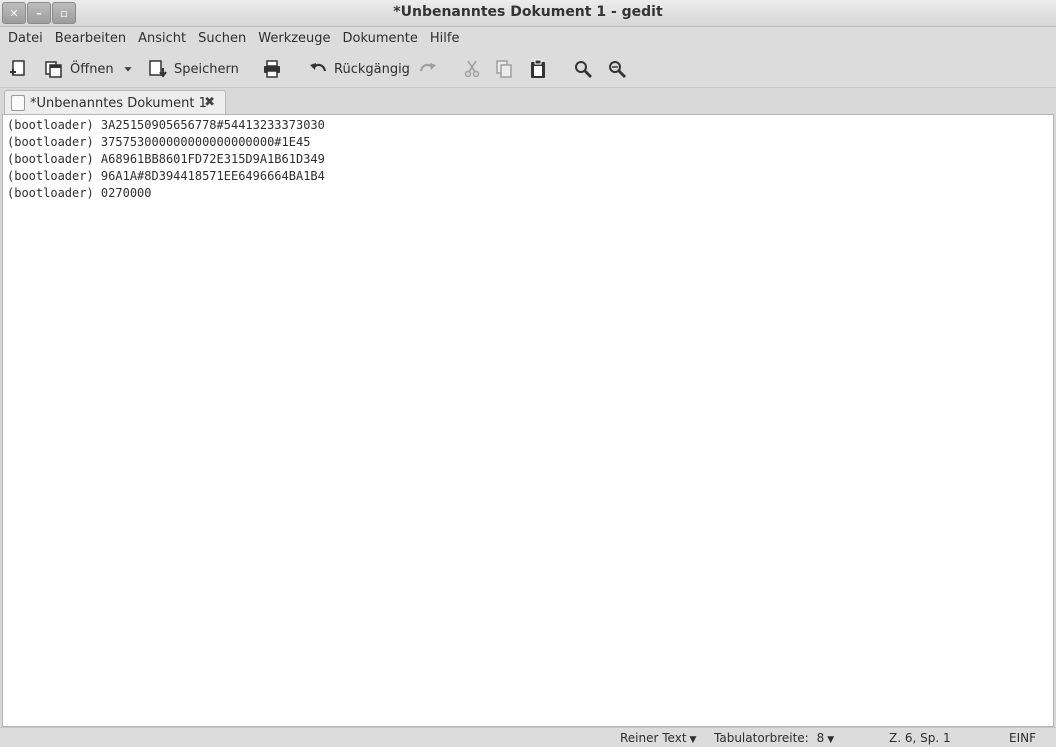 This screenshot has width=1056, height=747. What do you see at coordinates (222, 38) in the screenshot?
I see `menu-suchen: Suchen` at bounding box center [222, 38].